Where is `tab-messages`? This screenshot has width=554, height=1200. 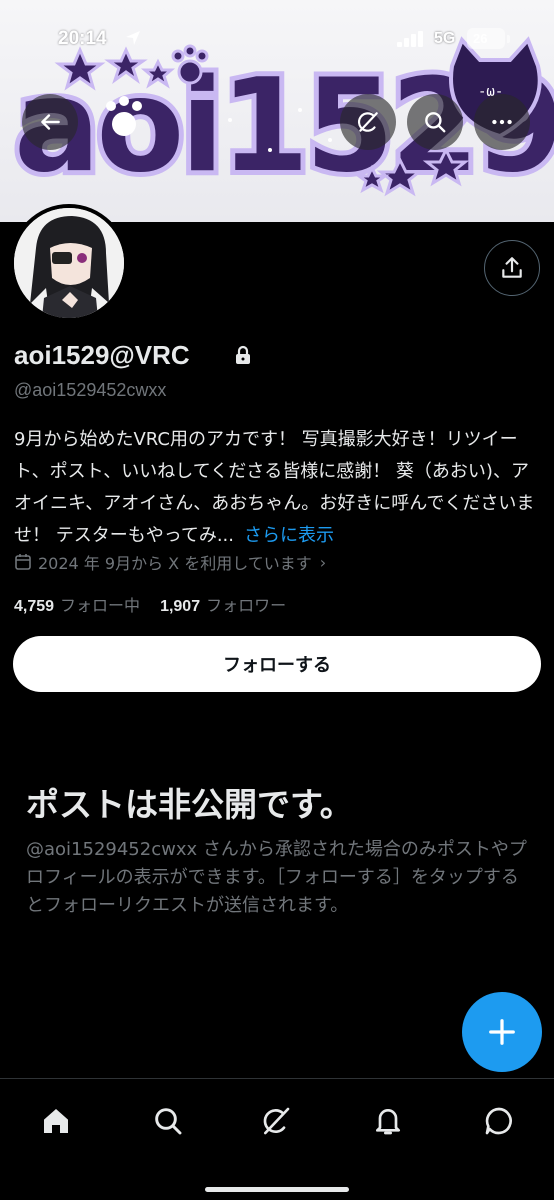
tab-messages is located at coordinates (499, 1121).